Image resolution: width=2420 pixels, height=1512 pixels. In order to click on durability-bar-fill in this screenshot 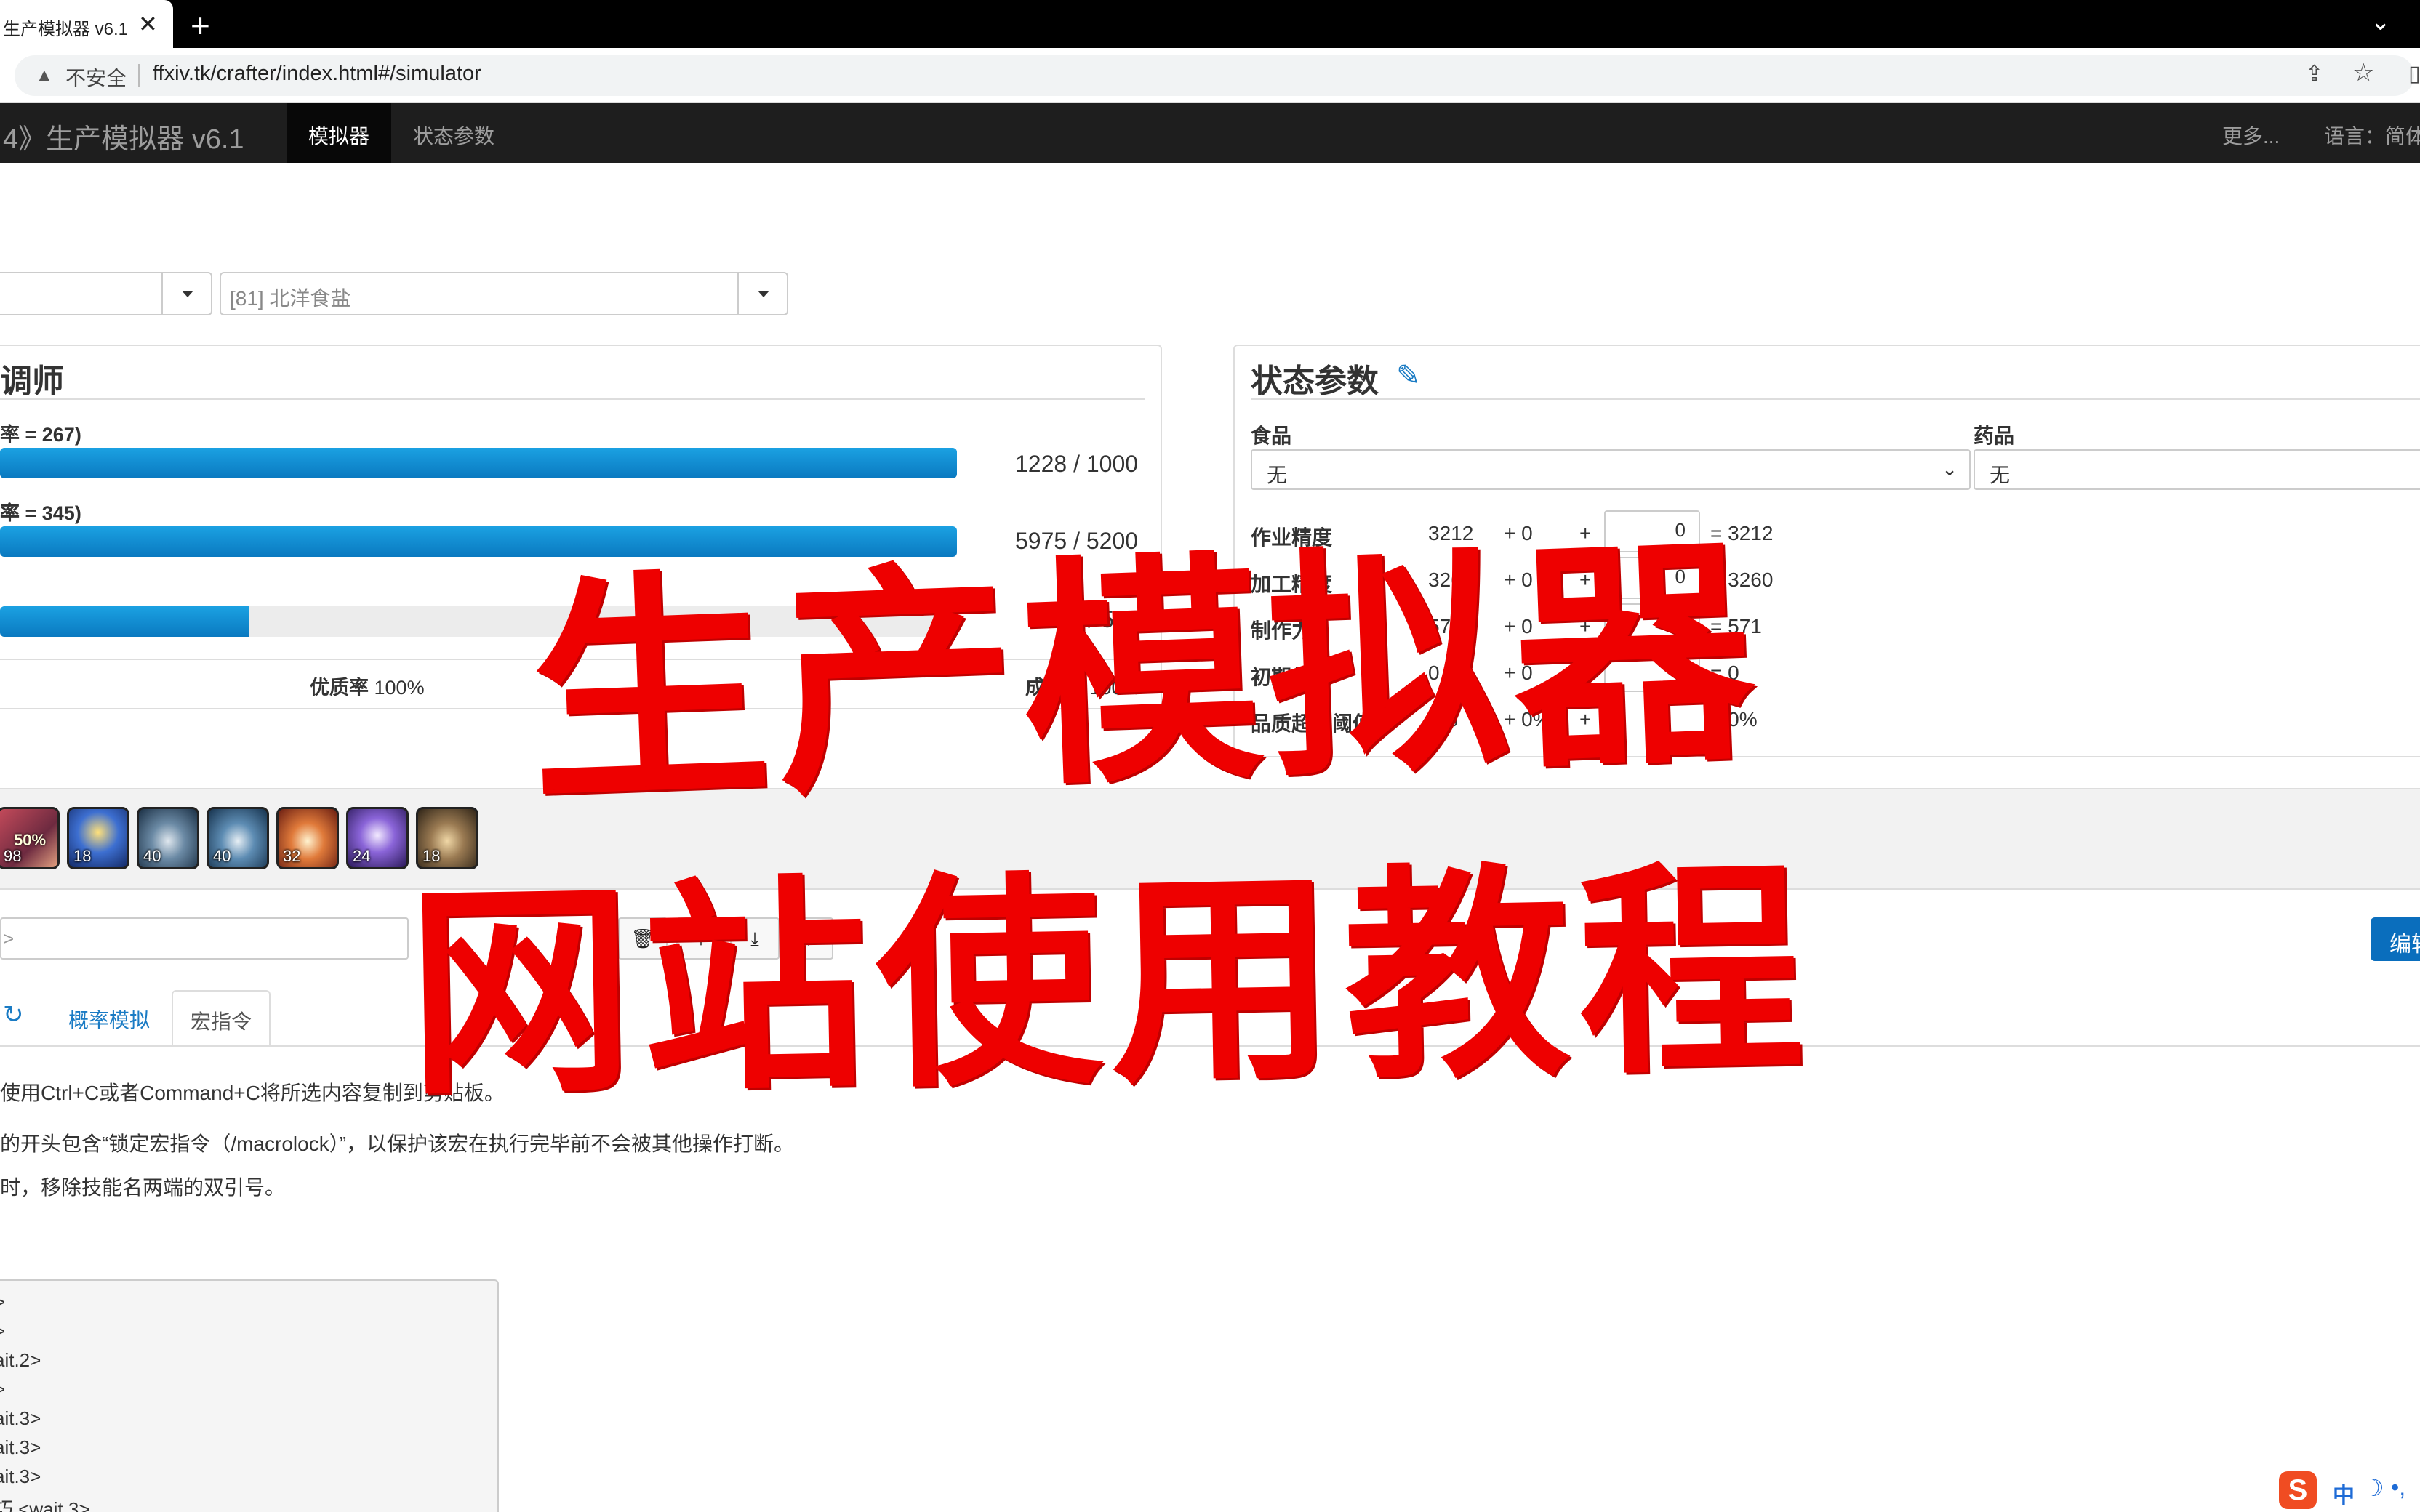, I will do `click(124, 621)`.